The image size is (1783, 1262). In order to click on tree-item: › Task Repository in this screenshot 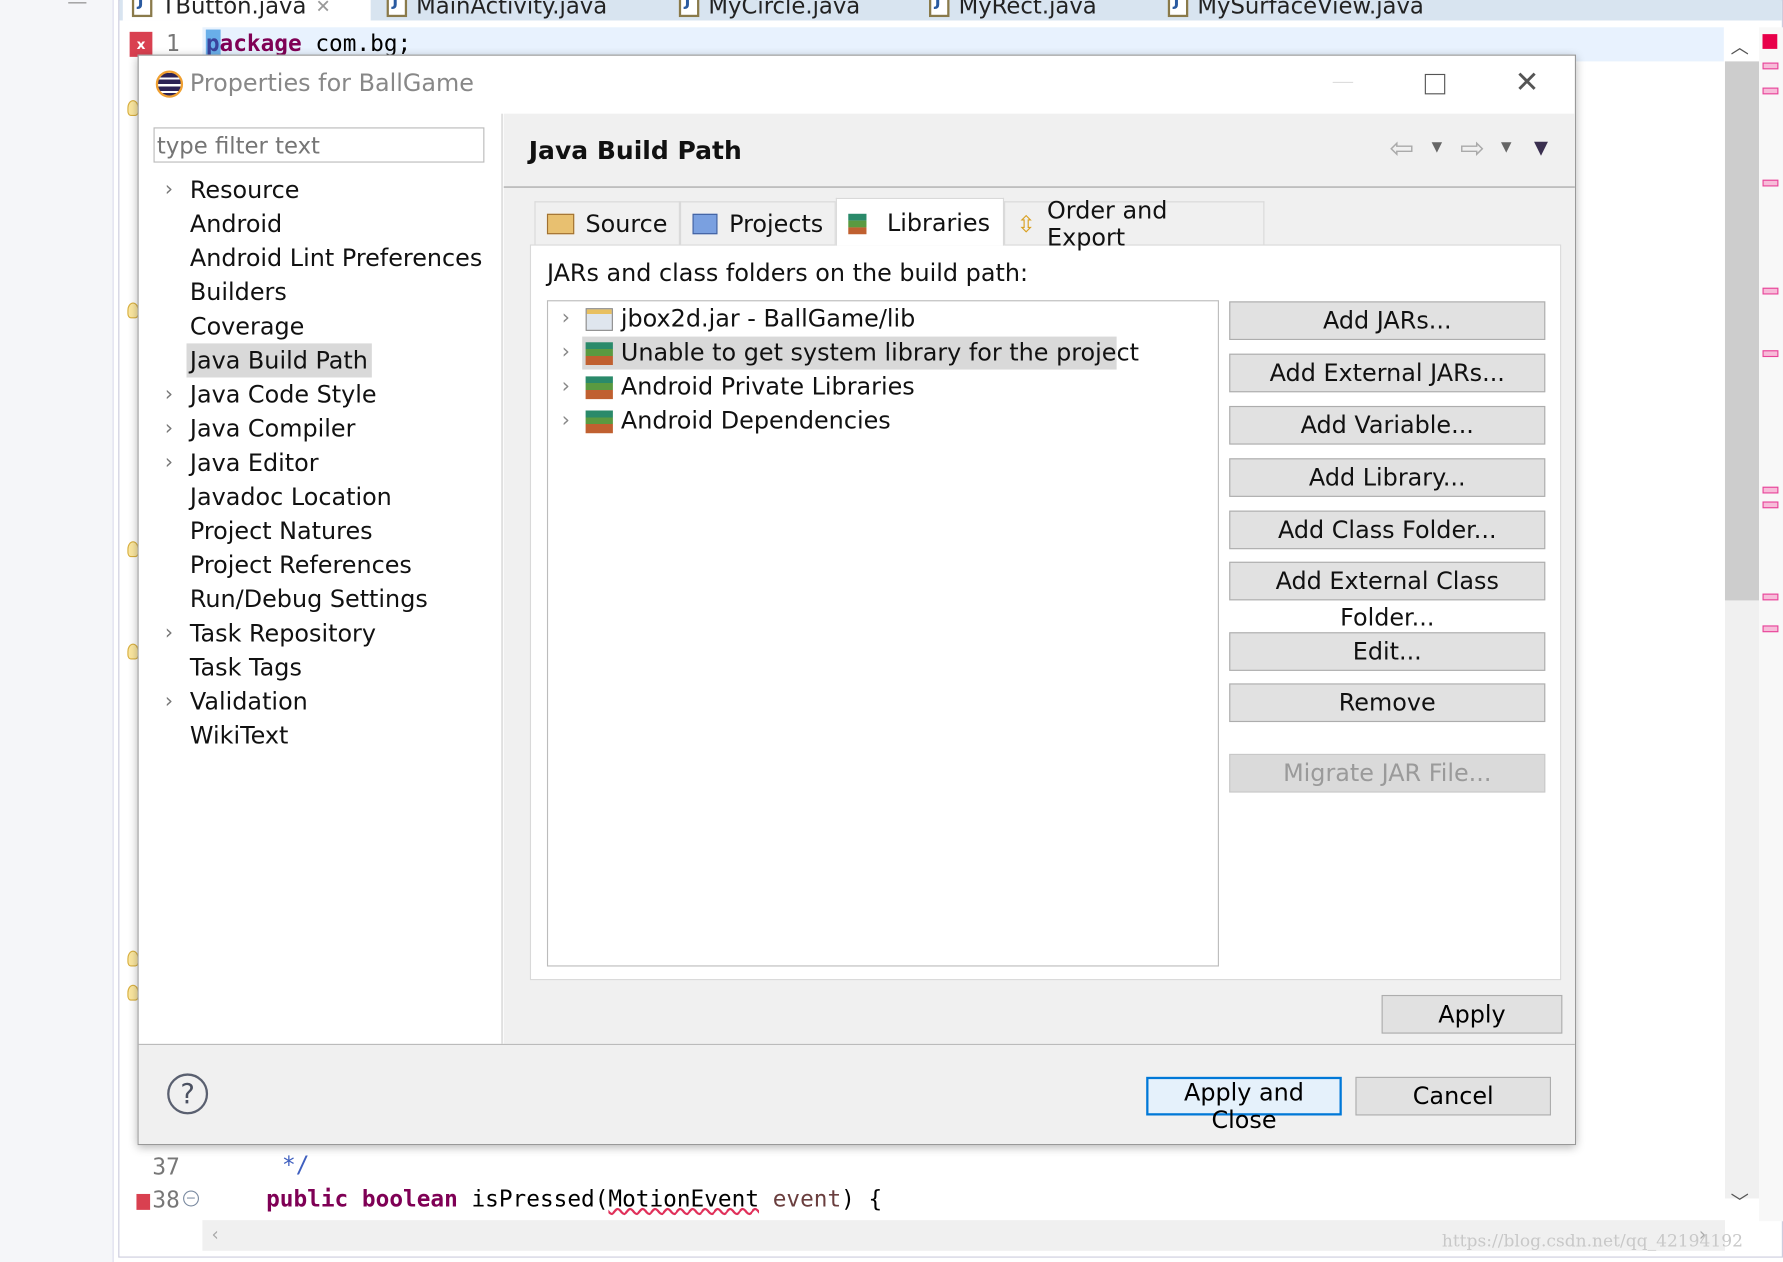, I will do `click(271, 633)`.